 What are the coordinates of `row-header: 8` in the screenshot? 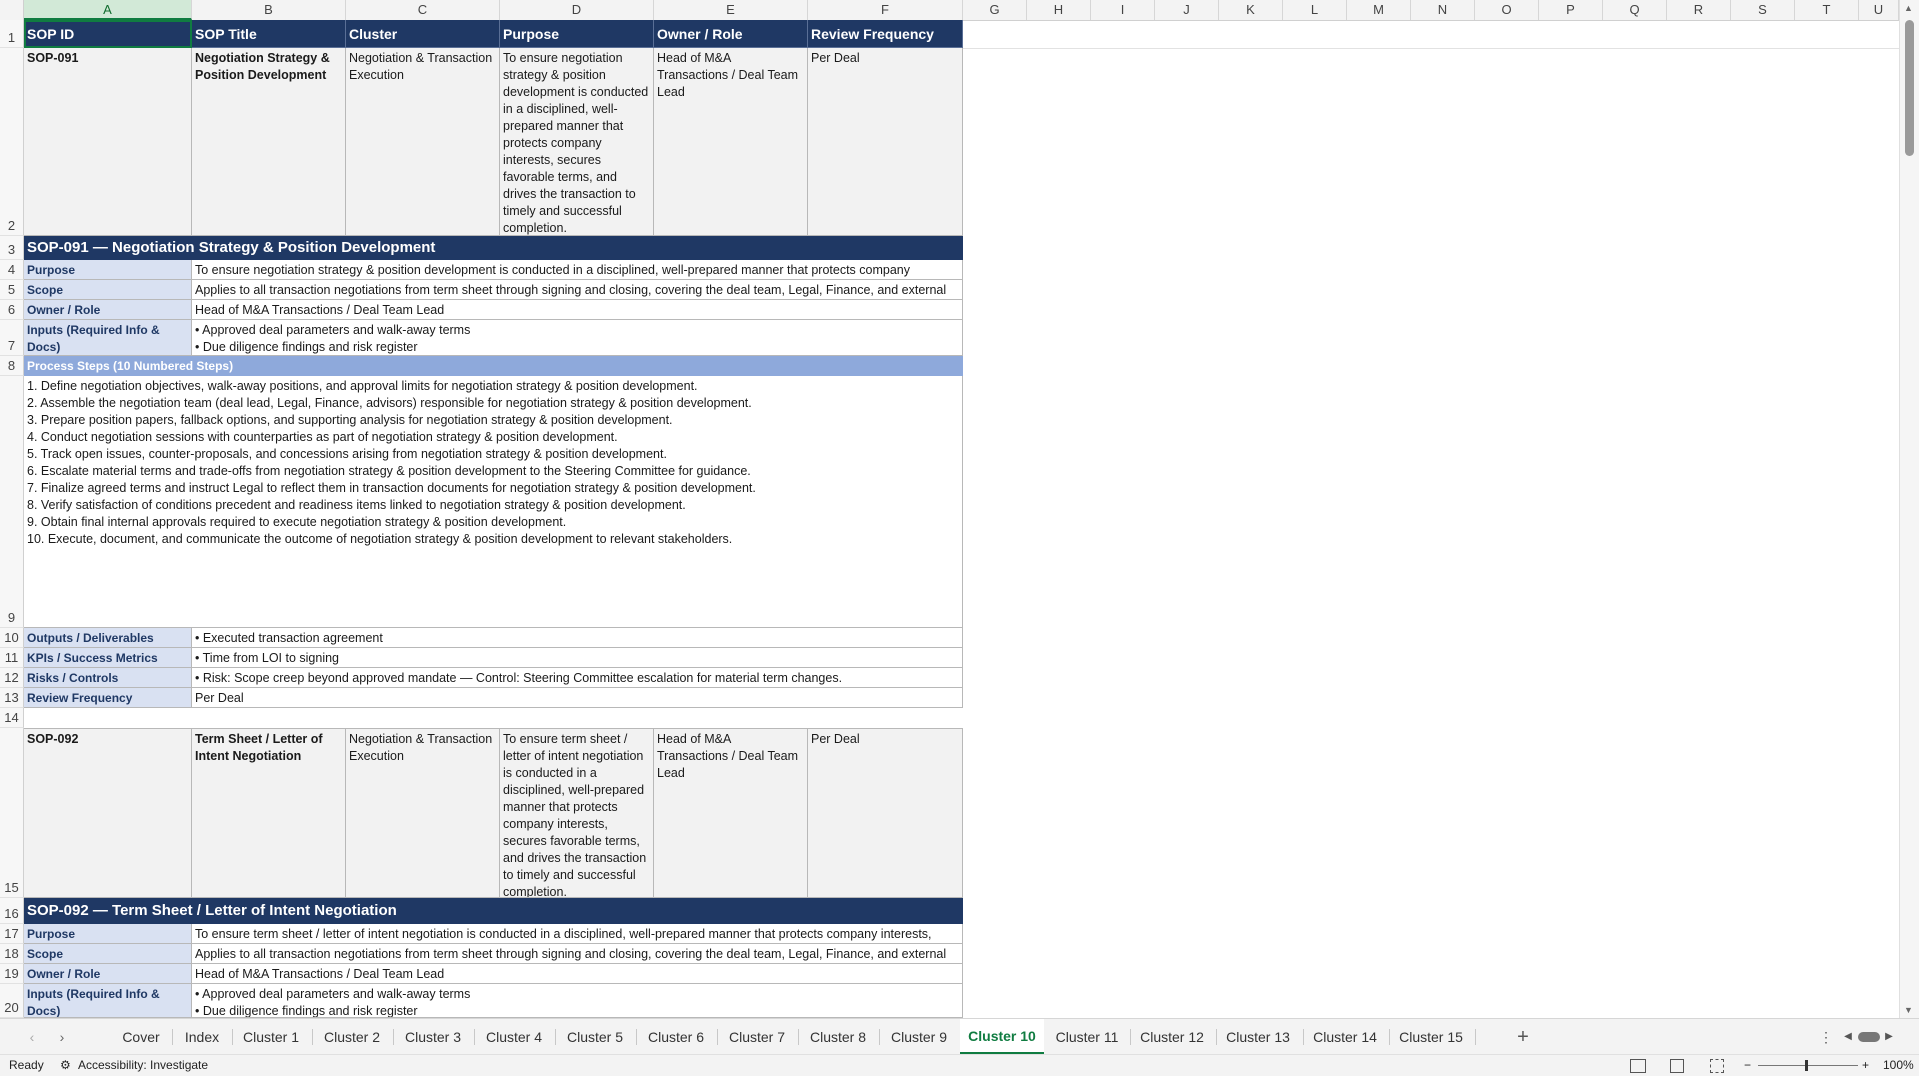 It's located at (12, 366).